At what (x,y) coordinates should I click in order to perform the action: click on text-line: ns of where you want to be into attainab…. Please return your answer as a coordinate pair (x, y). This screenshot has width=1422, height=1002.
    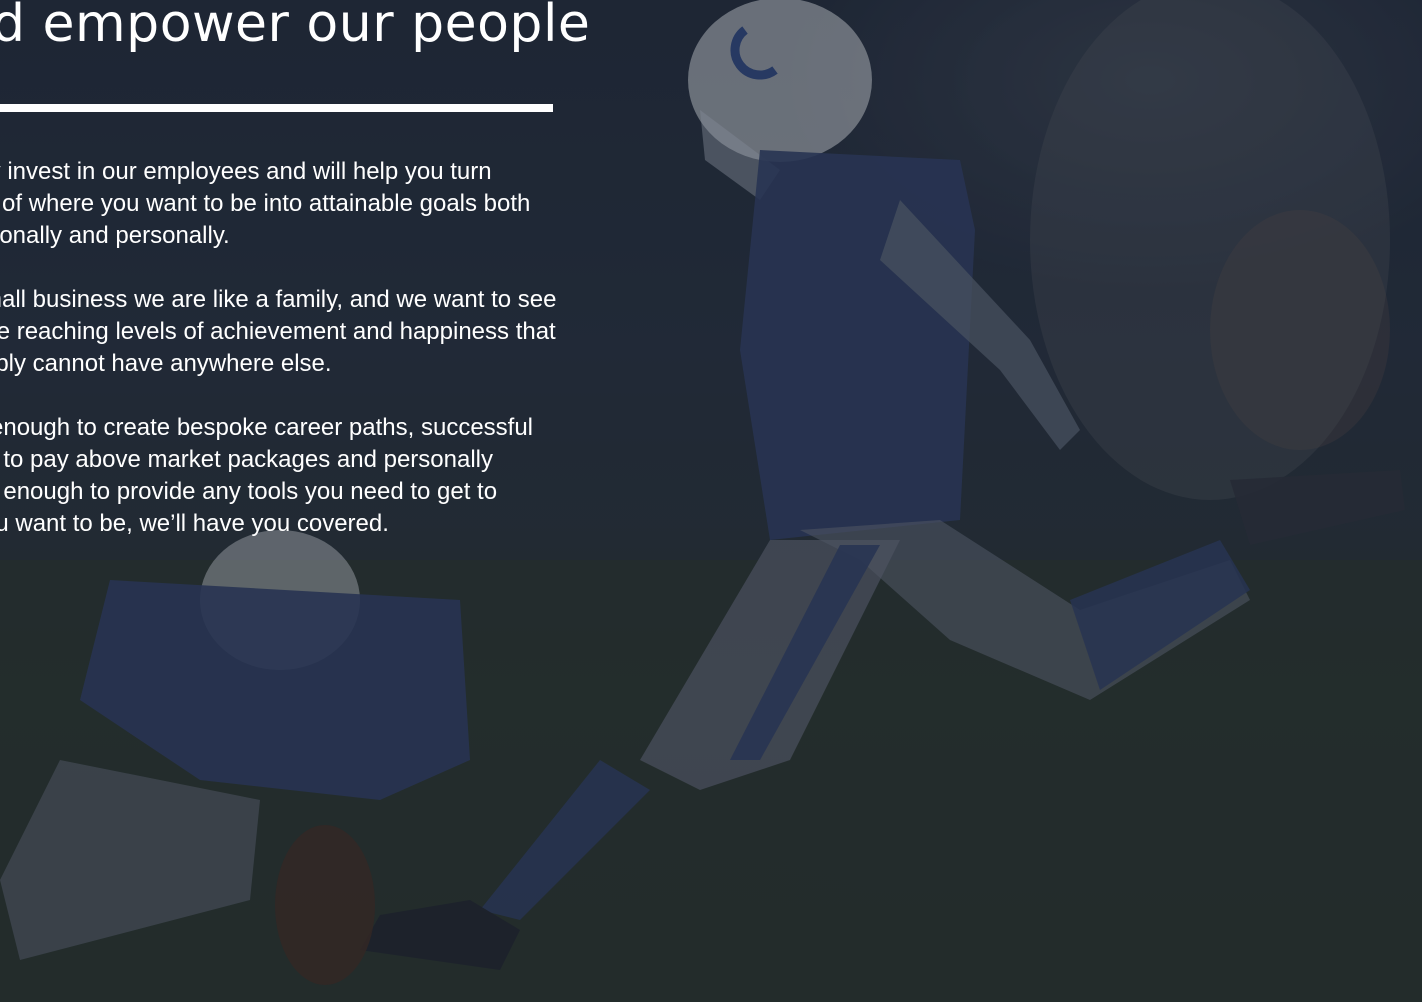
    Looking at the image, I should click on (265, 203).